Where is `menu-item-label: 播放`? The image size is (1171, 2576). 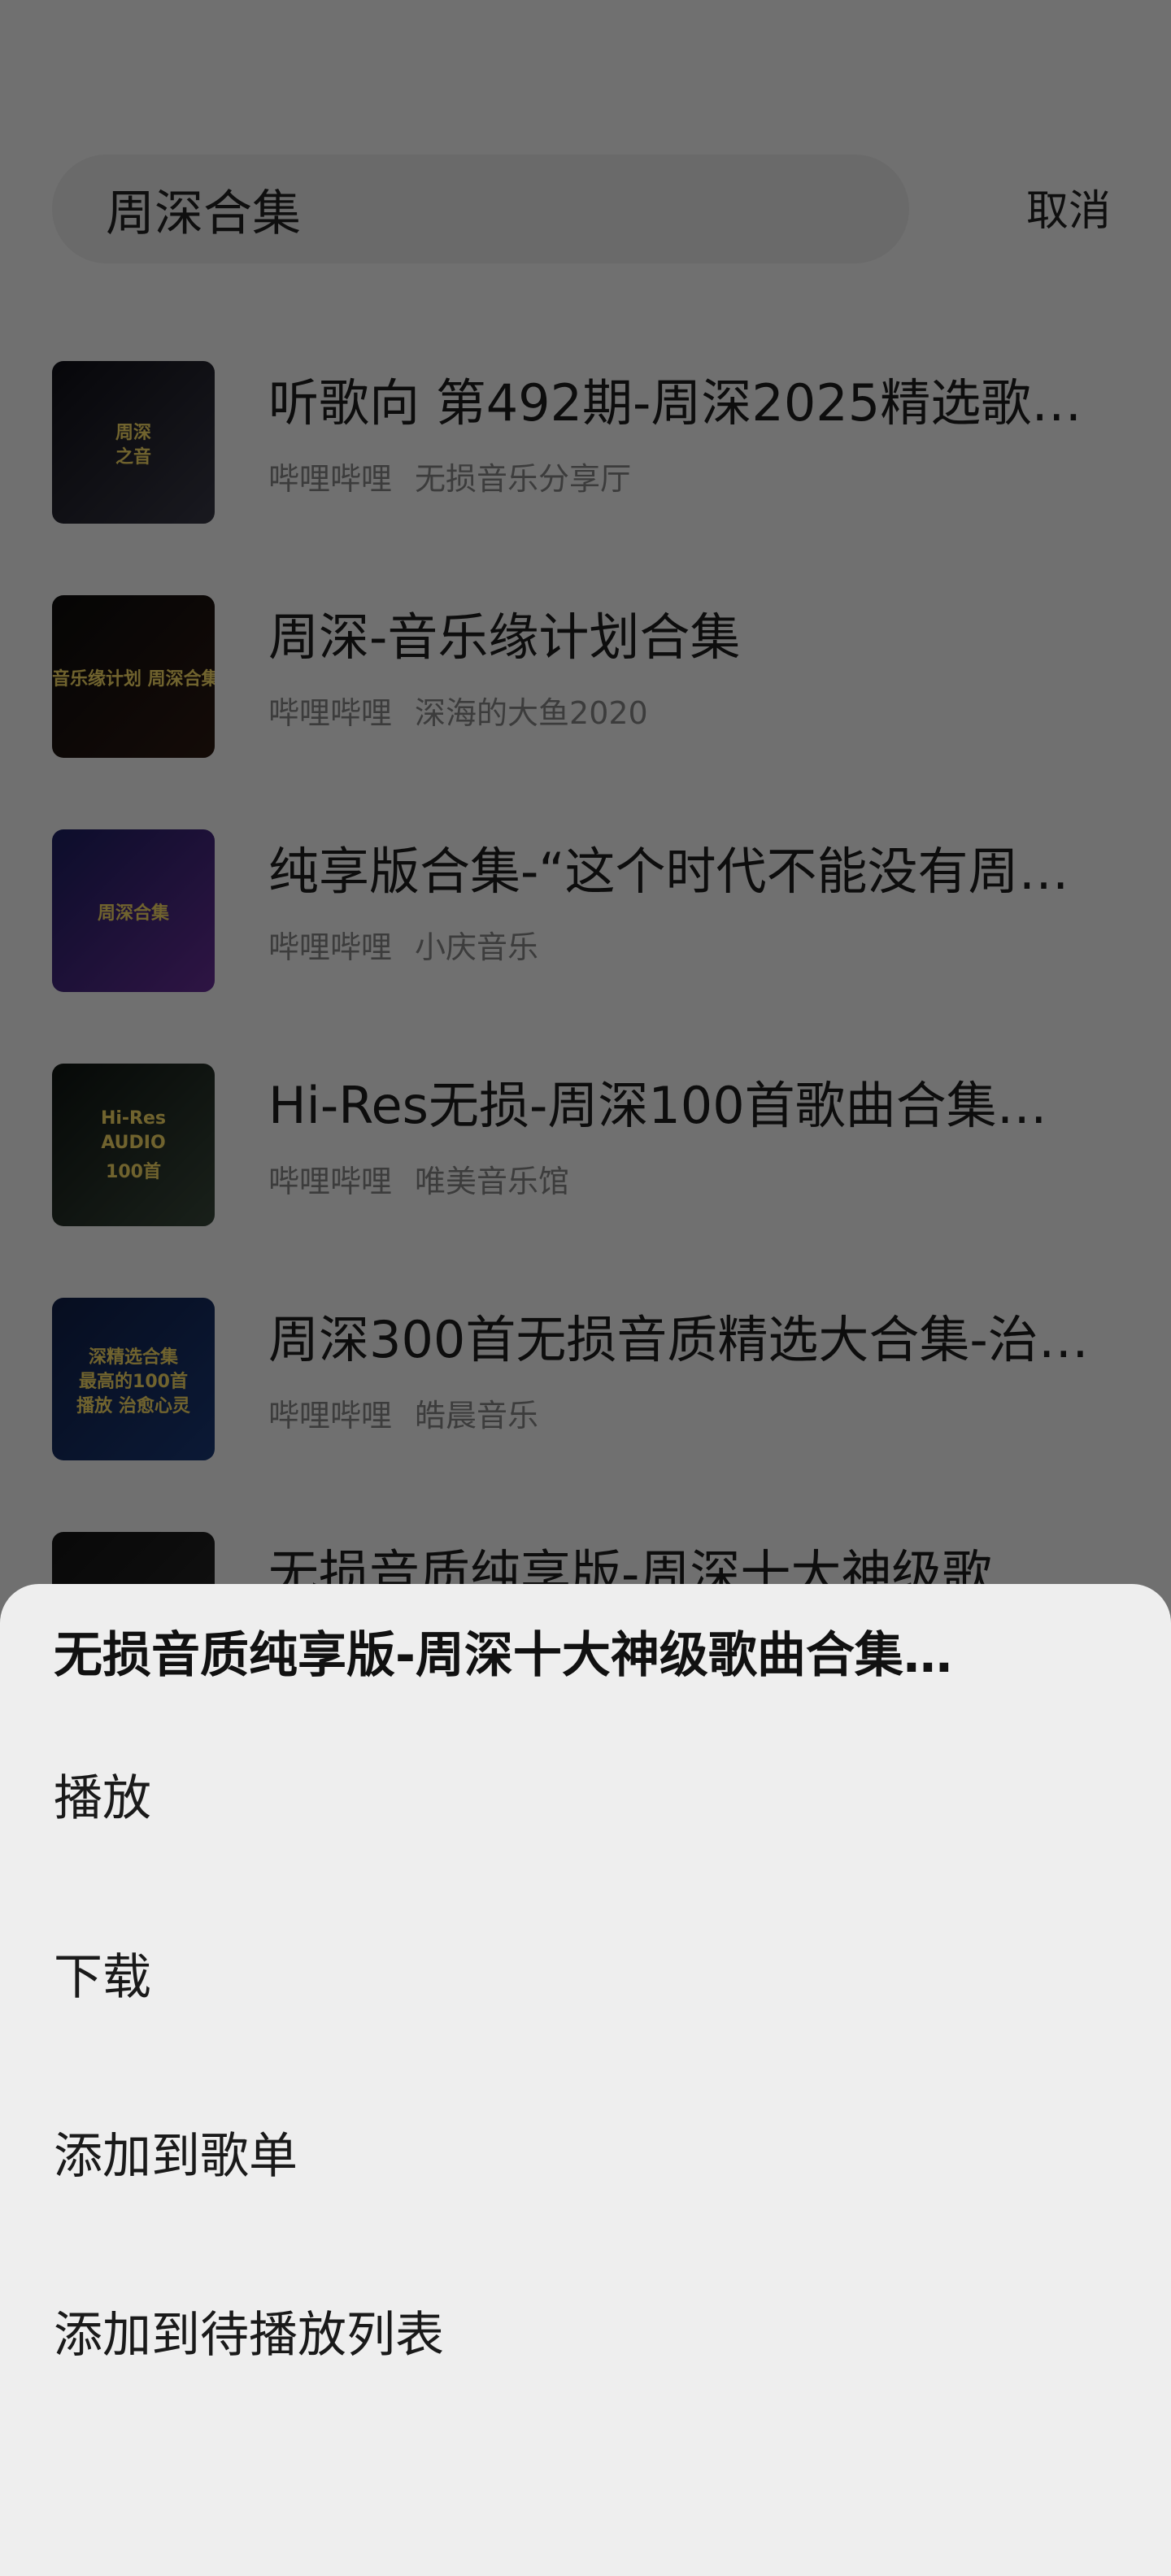 menu-item-label: 播放 is located at coordinates (103, 1798).